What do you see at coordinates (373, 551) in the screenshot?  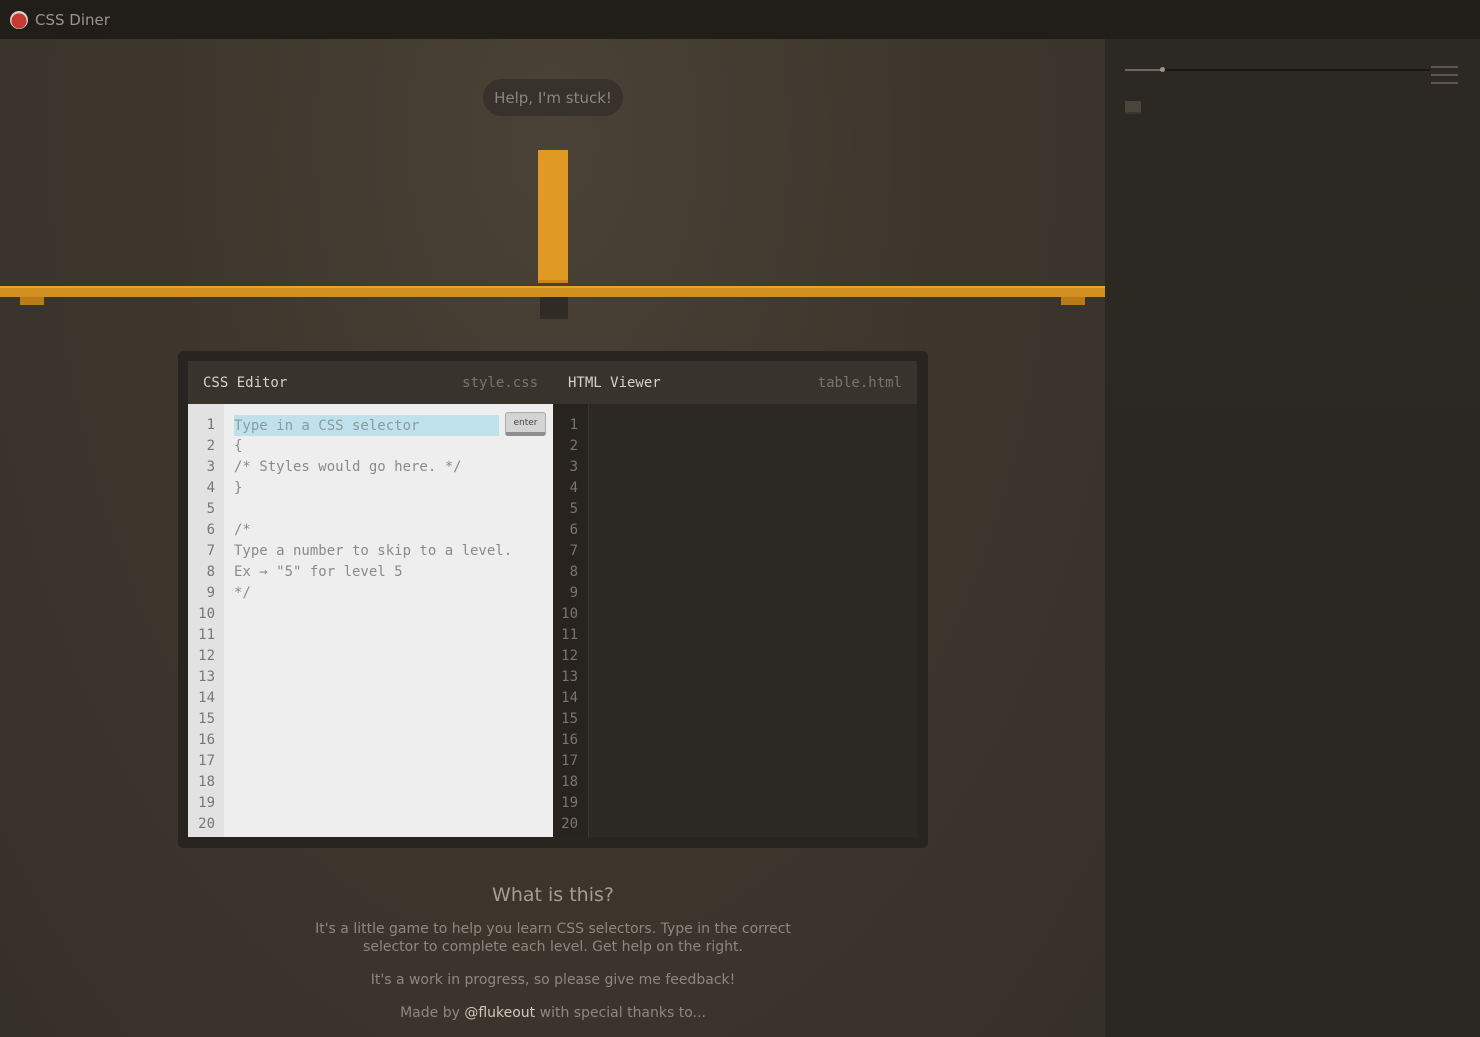 I see `css-code-line: Type a number to skip to a level.` at bounding box center [373, 551].